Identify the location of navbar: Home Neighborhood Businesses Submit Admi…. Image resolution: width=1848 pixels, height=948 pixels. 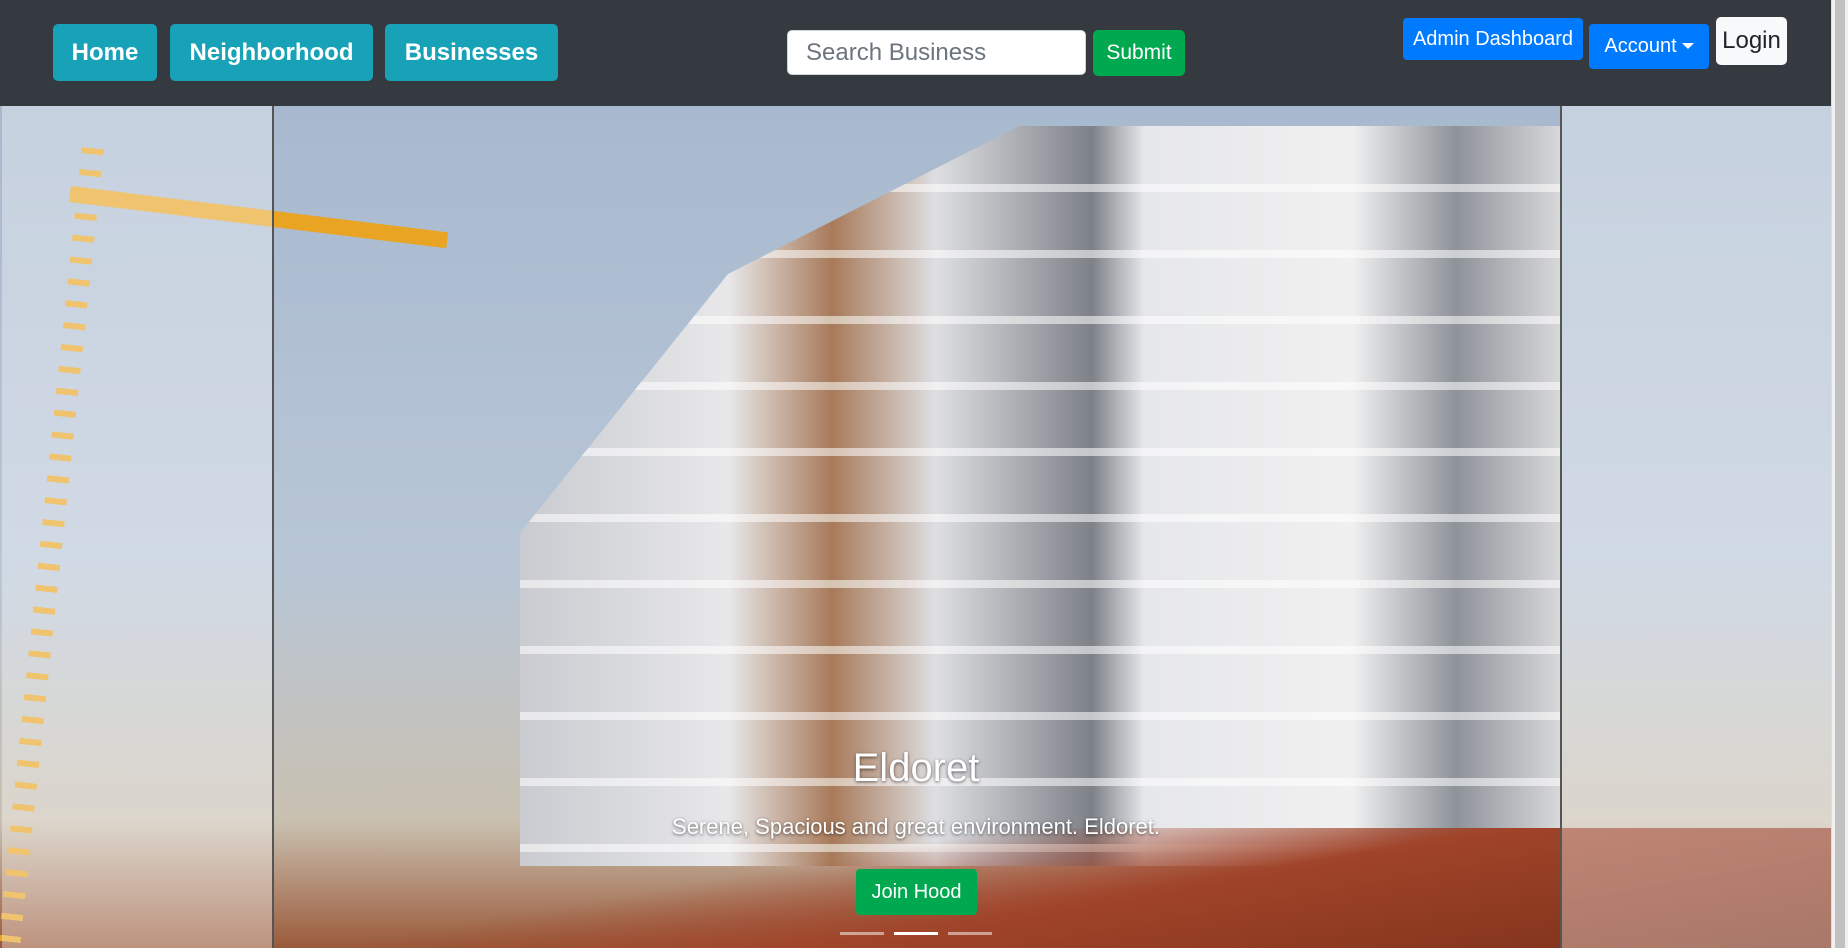
(924, 53).